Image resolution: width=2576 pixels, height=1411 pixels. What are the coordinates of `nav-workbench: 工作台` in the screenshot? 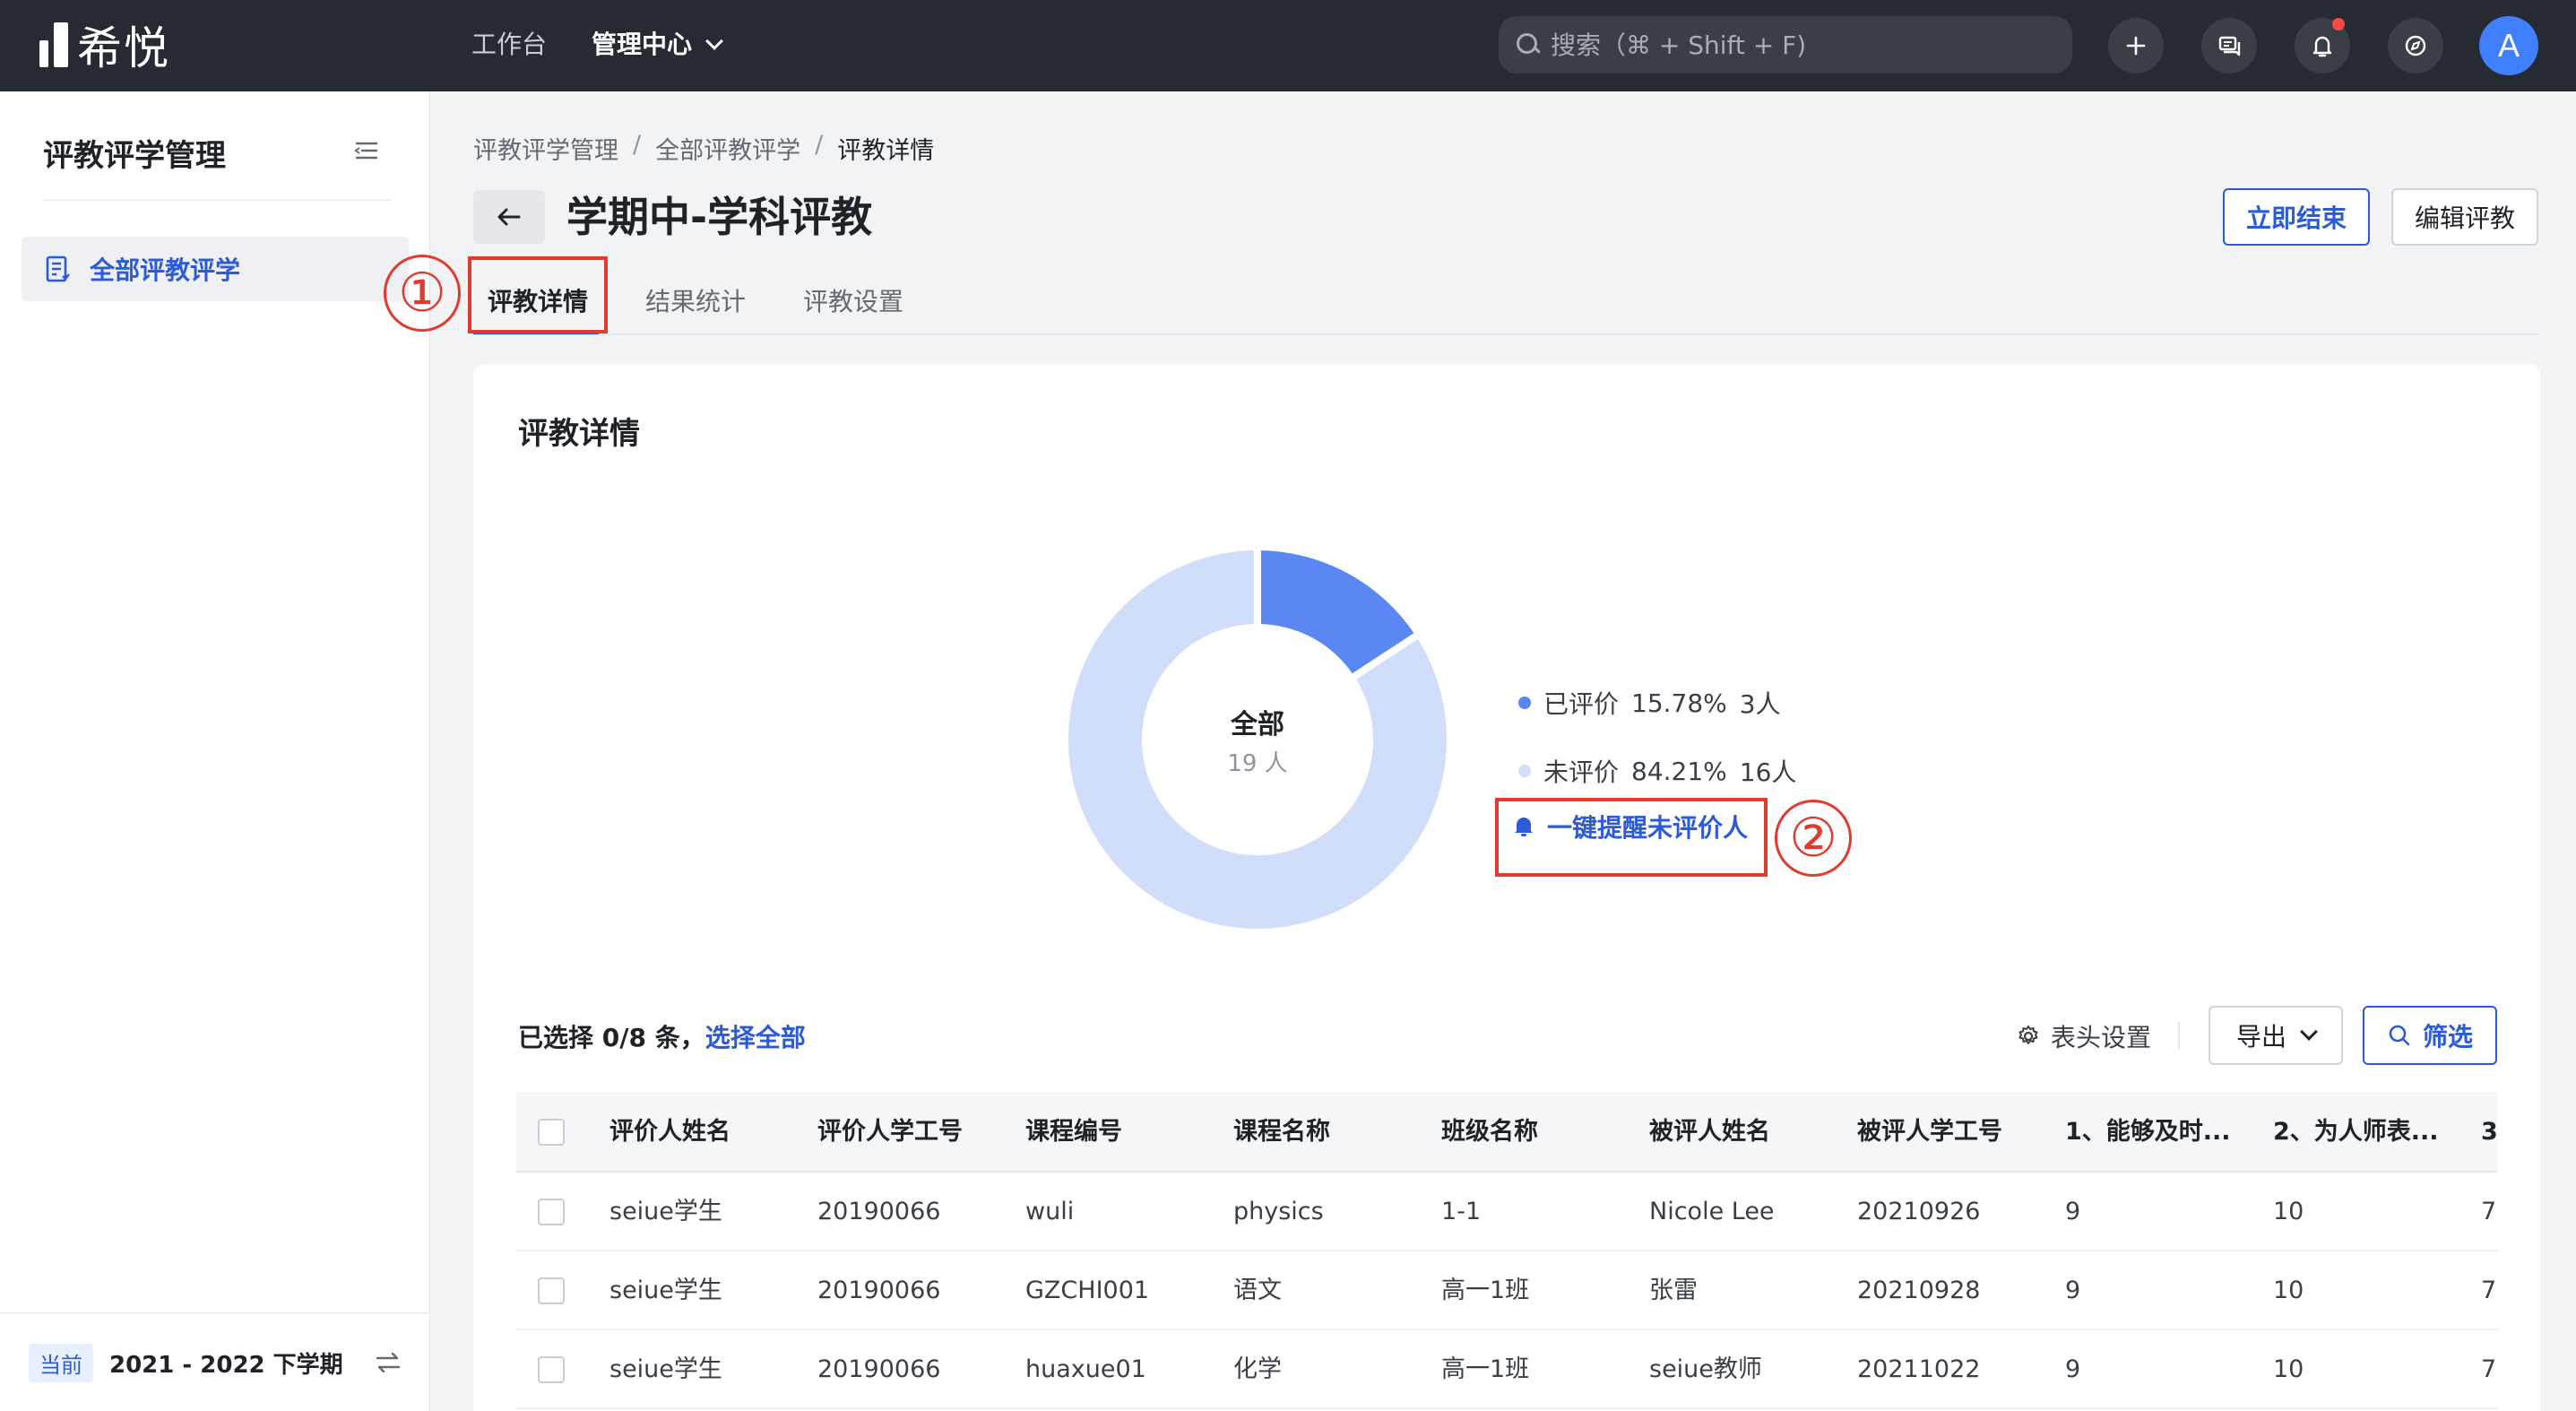 It's located at (509, 45).